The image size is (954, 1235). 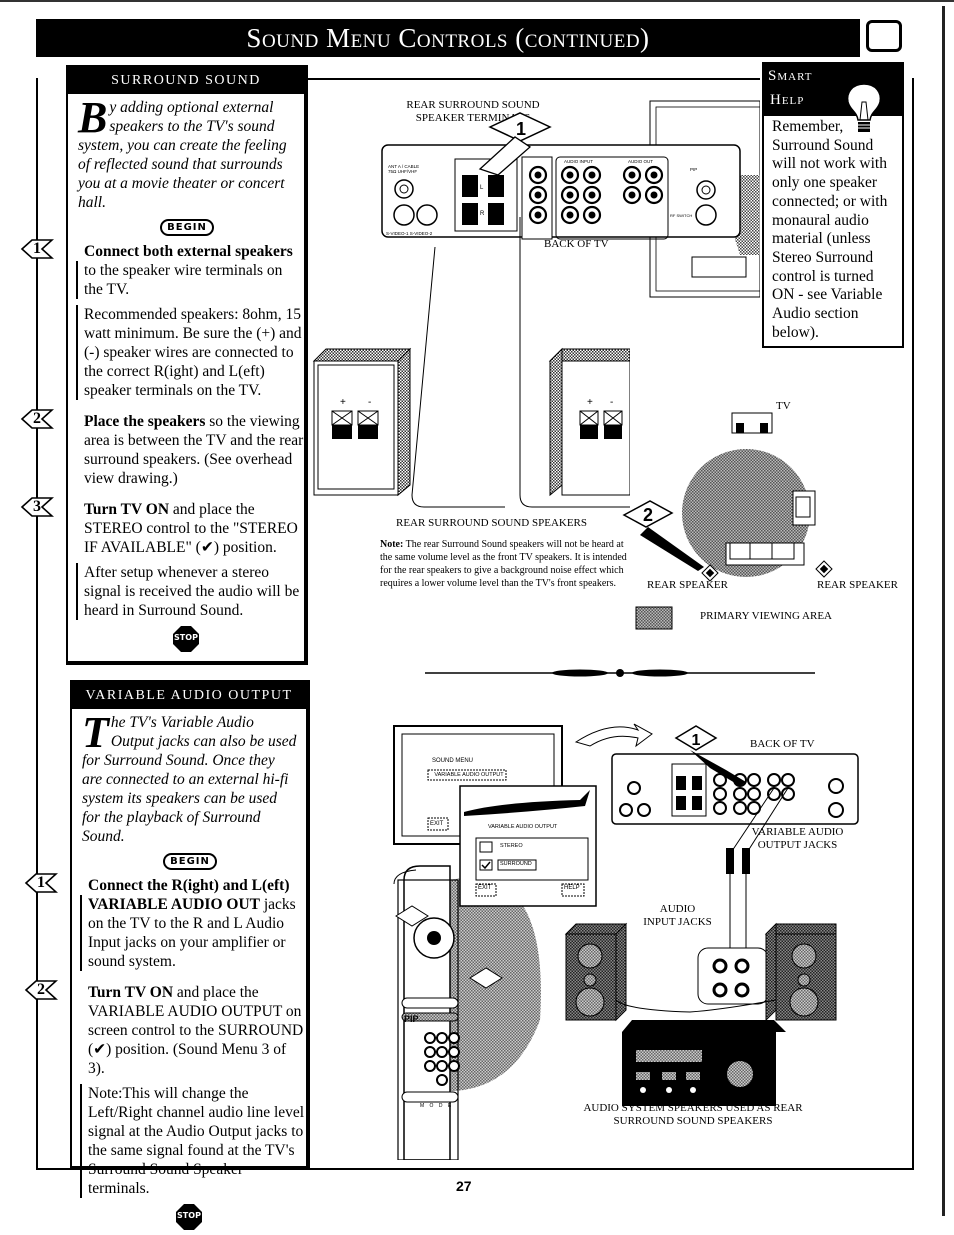 I want to click on rear-speaker-right: + -, so click(x=589, y=422).